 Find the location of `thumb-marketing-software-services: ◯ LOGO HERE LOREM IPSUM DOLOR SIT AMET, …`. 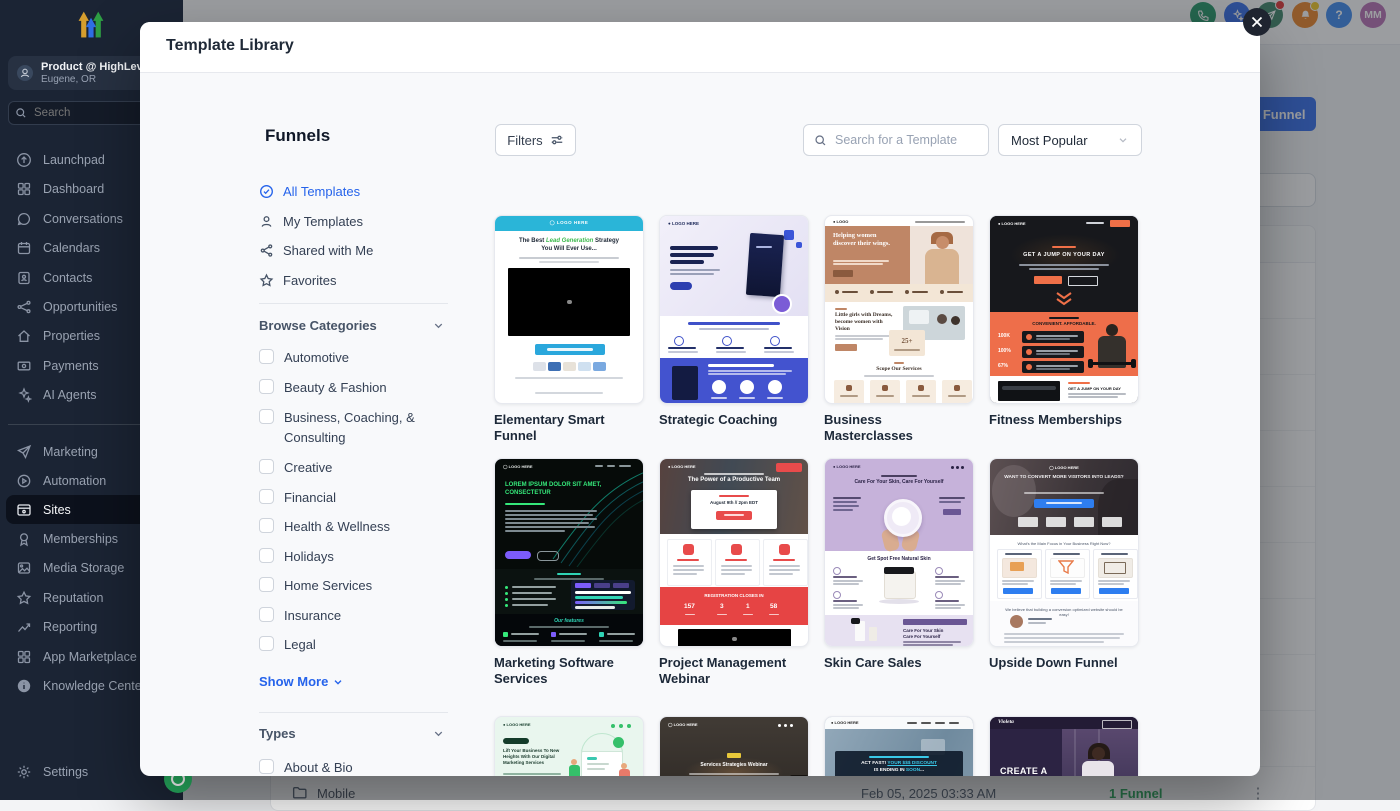

thumb-marketing-software-services: ◯ LOGO HERE LOREM IPSUM DOLOR SIT AMET, … is located at coordinates (569, 552).